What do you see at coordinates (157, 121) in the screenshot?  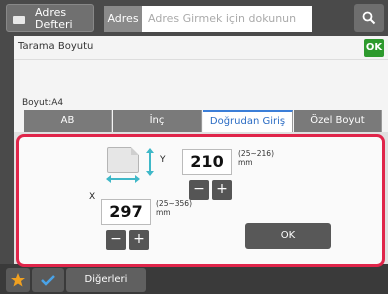 I see `tab-inch: İnç` at bounding box center [157, 121].